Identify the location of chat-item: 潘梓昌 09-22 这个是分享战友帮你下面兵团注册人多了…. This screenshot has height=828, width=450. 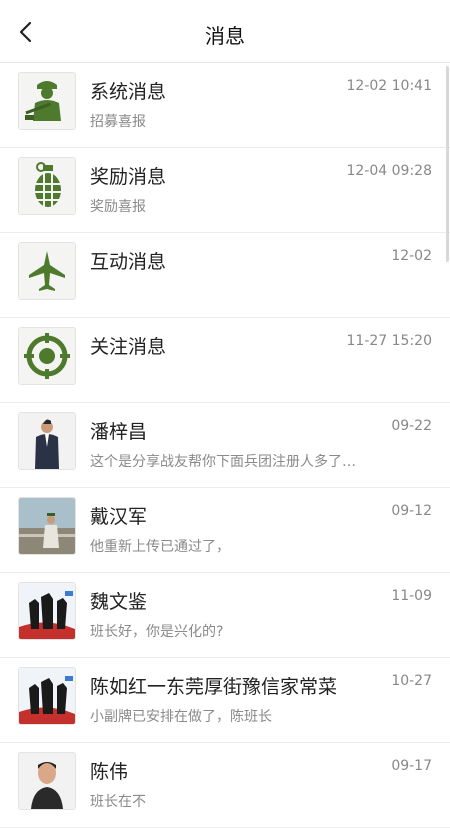
(225, 445).